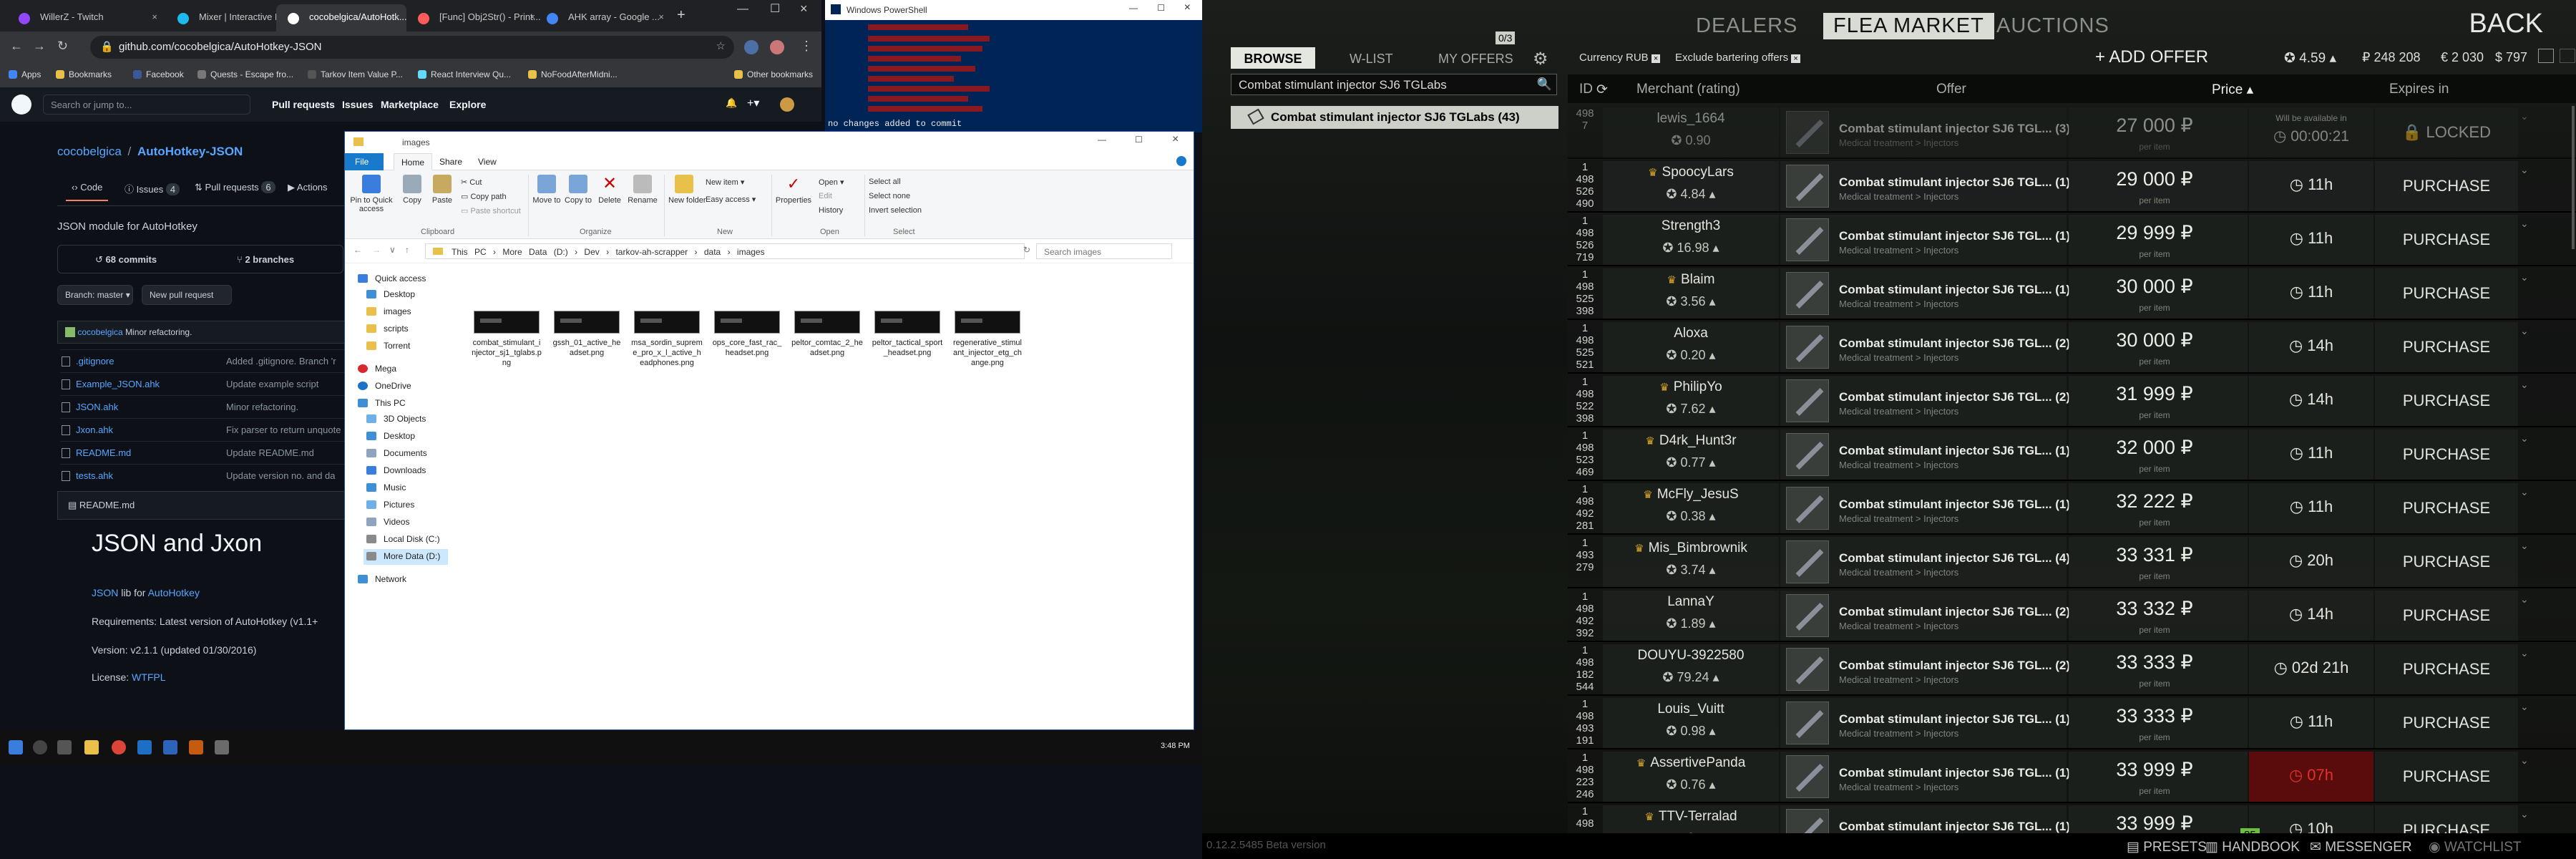  What do you see at coordinates (2361, 847) in the screenshot?
I see `messenger-button: ✉ MESSENGER` at bounding box center [2361, 847].